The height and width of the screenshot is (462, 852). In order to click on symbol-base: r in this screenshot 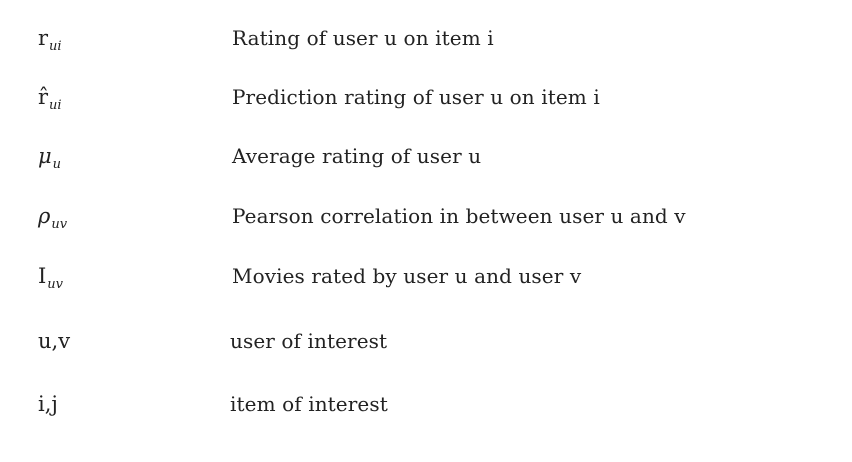, I will do `click(43, 38)`.